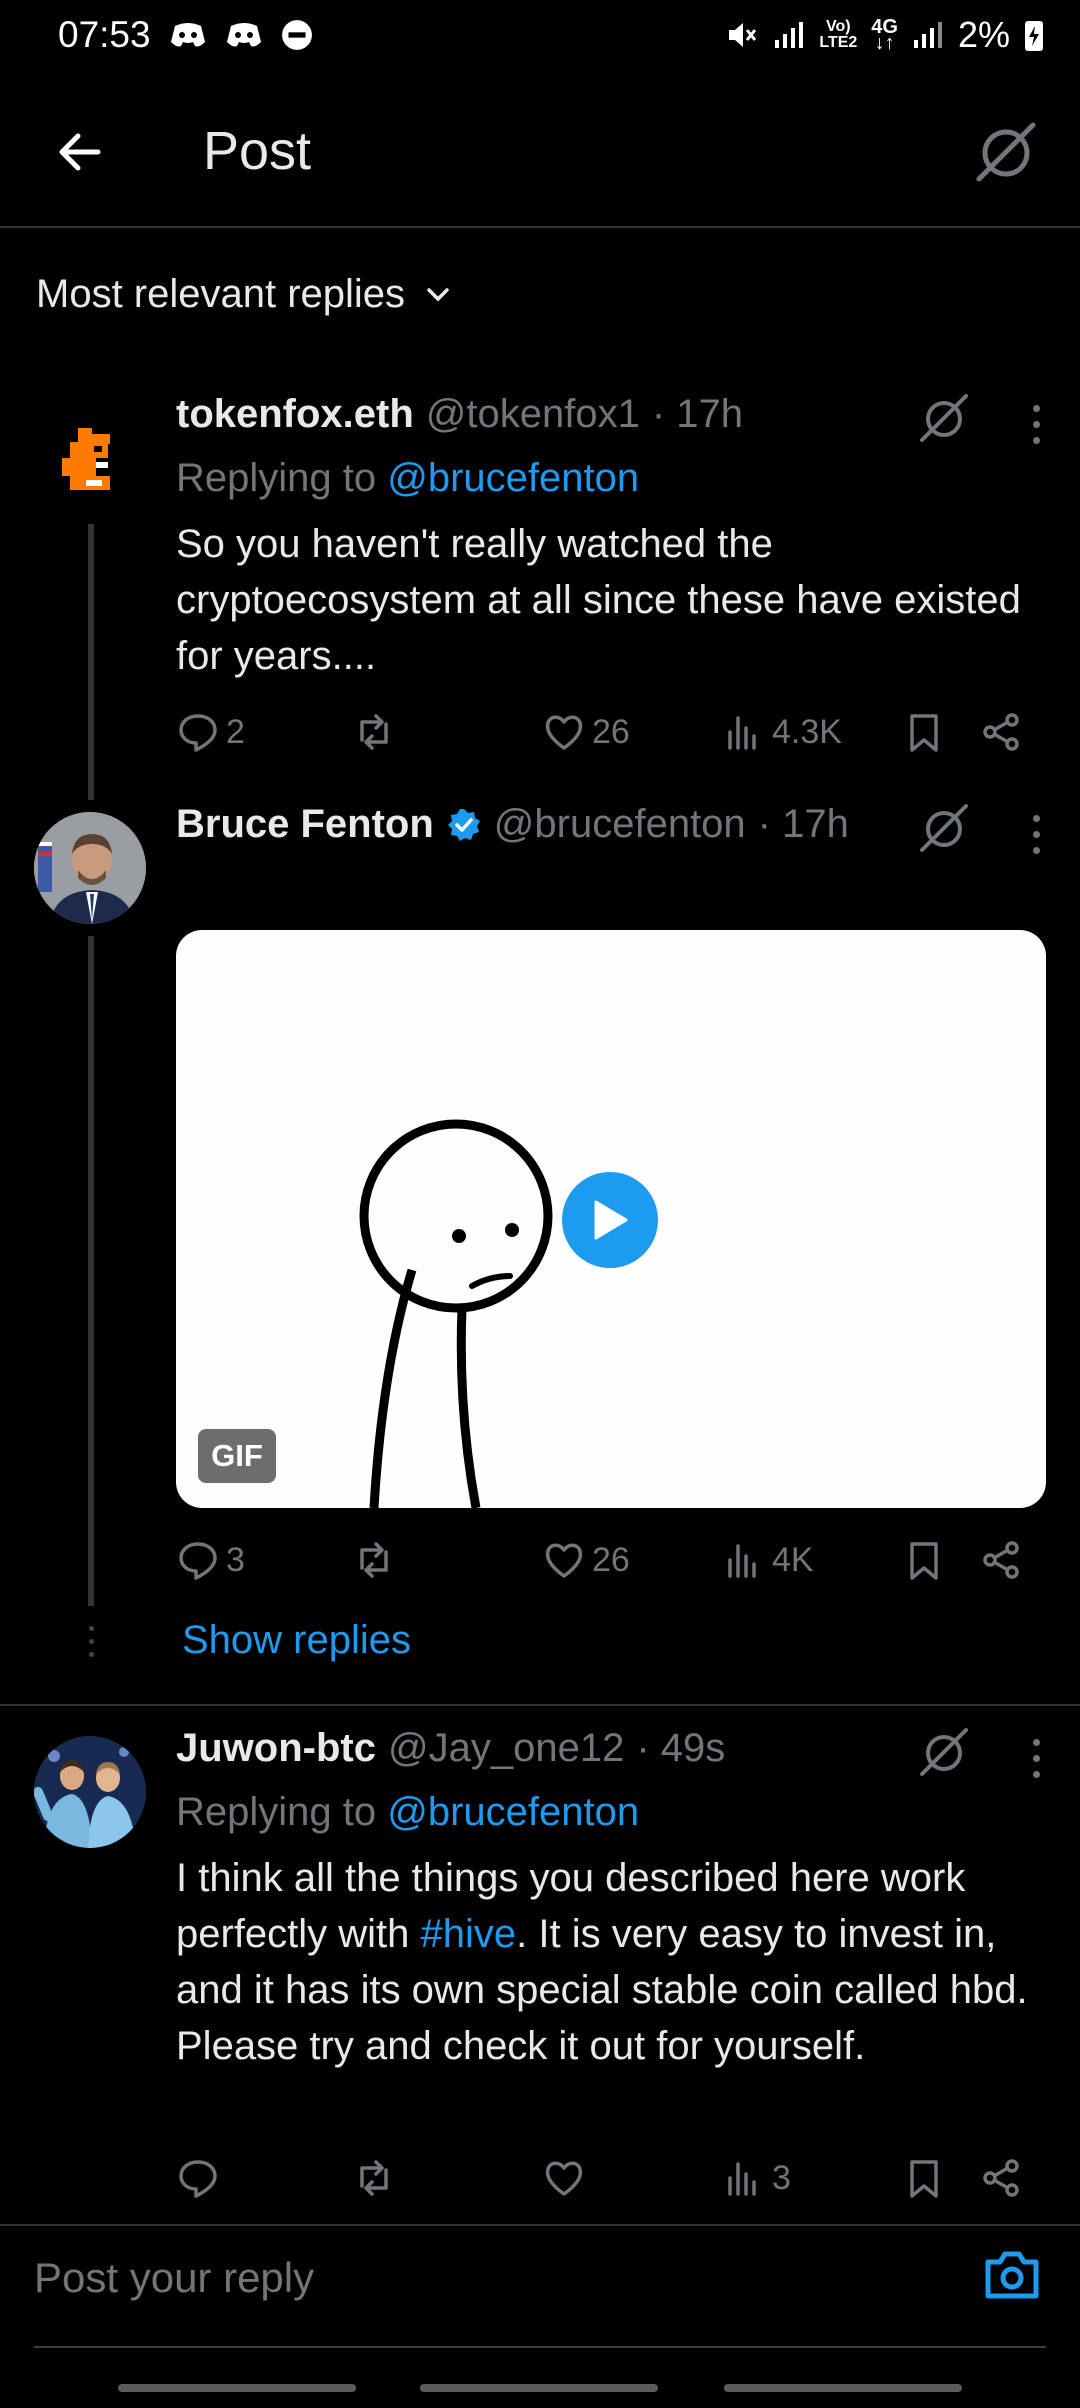 The height and width of the screenshot is (2408, 1080). What do you see at coordinates (295, 414) in the screenshot?
I see `display-name: tokenfox.eth` at bounding box center [295, 414].